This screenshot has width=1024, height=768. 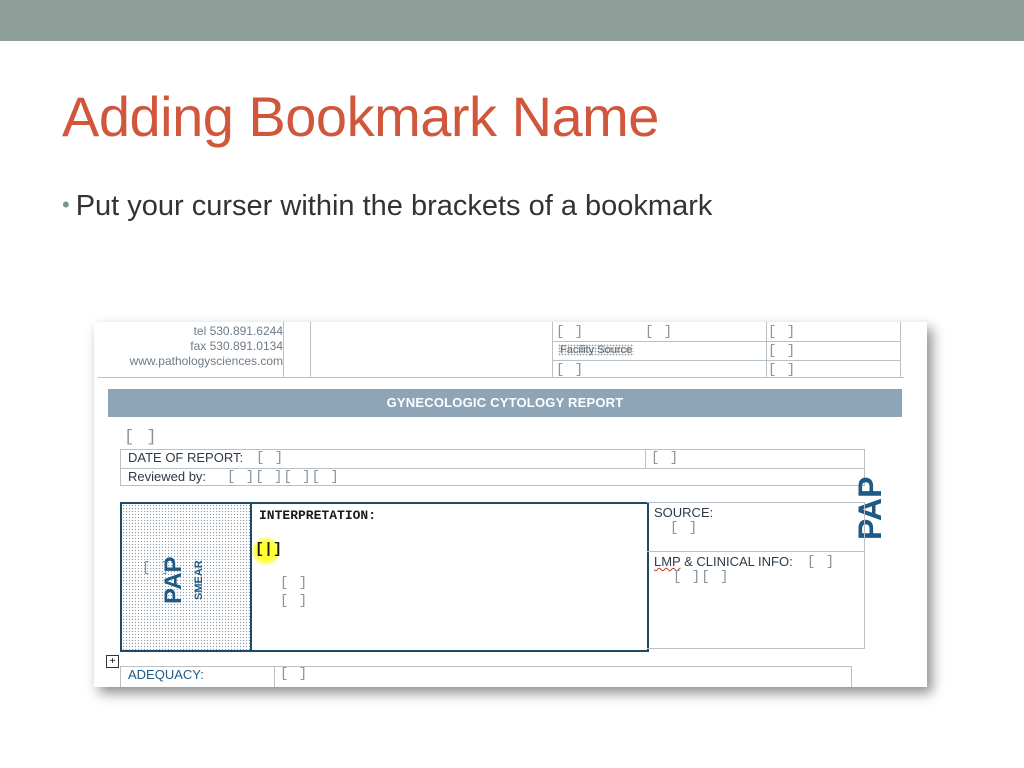 What do you see at coordinates (274, 676) in the screenshot?
I see `adequacy-divider` at bounding box center [274, 676].